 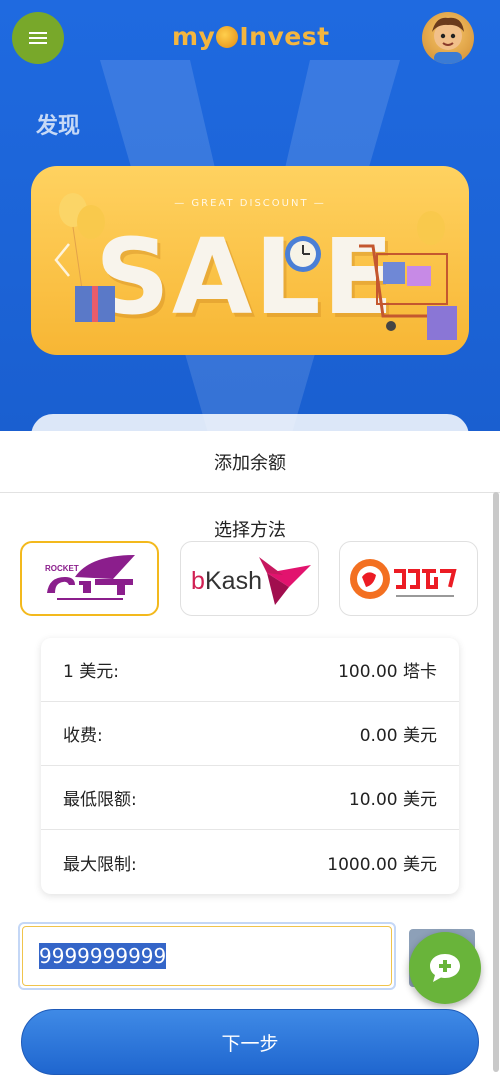 I want to click on info-row: 最大限制: 1000.00 美元, so click(x=250, y=862).